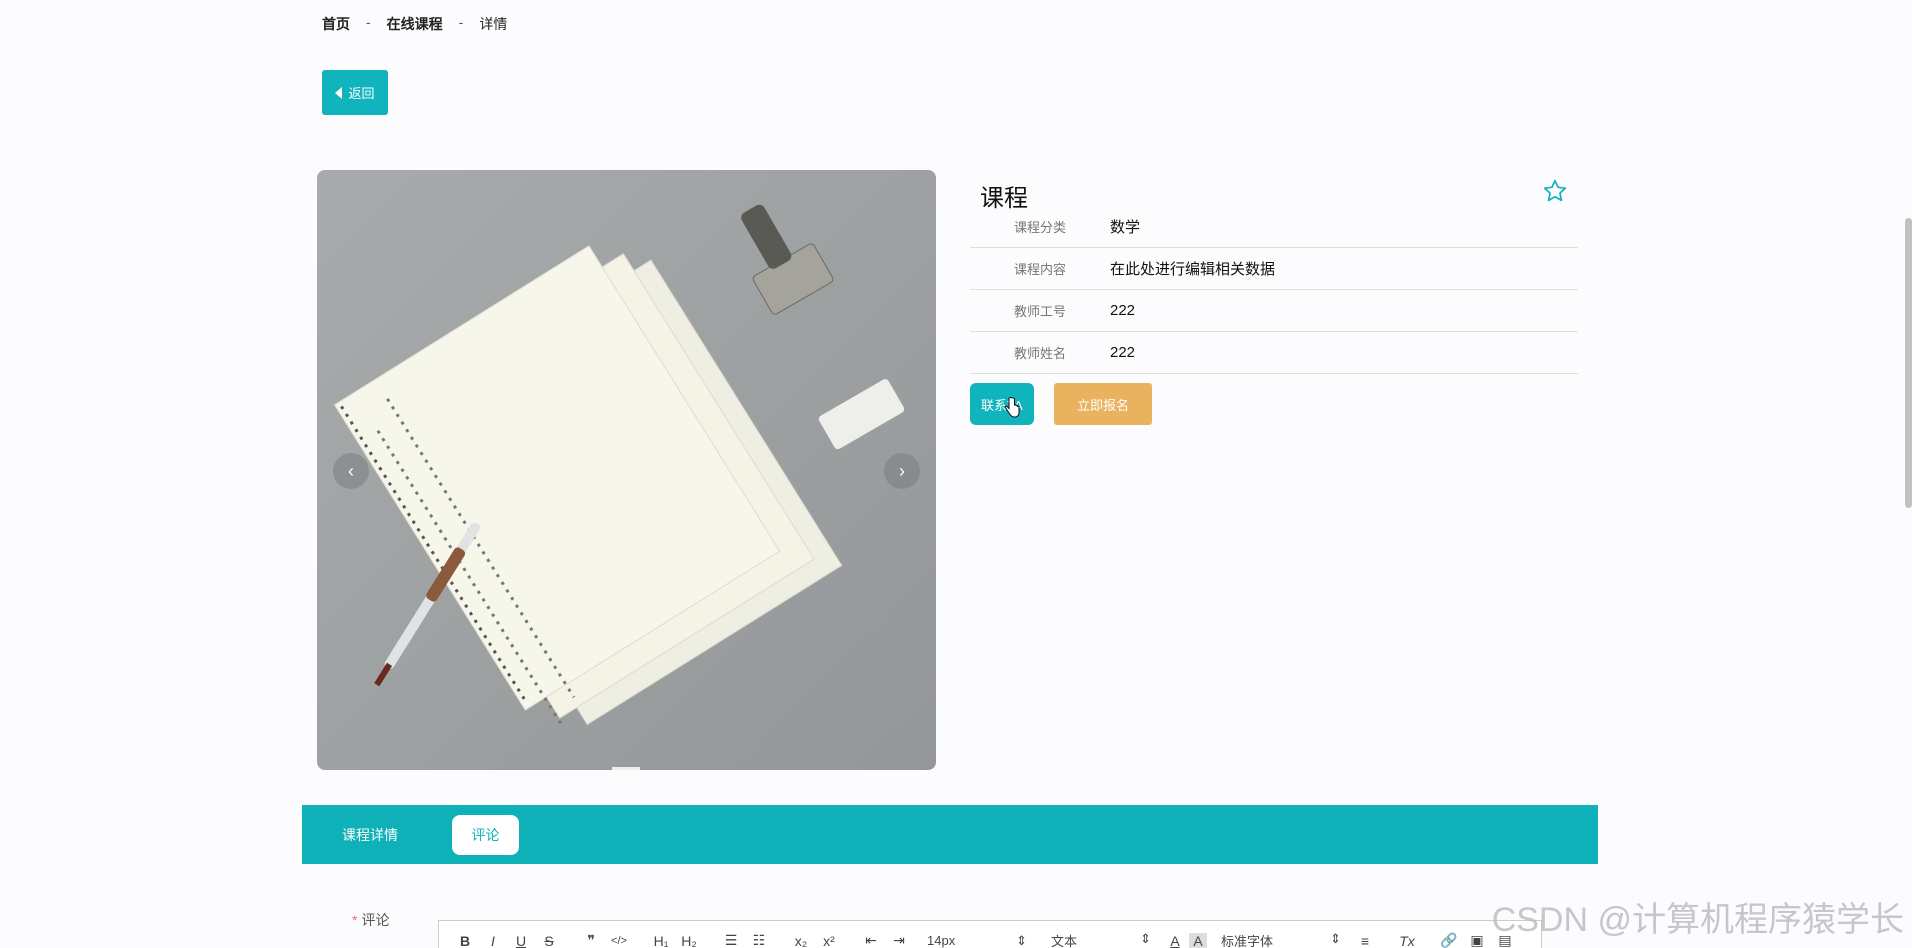  Describe the element at coordinates (1274, 353) in the screenshot. I see `info-row-teacher-name: 教师姓名 222` at that location.